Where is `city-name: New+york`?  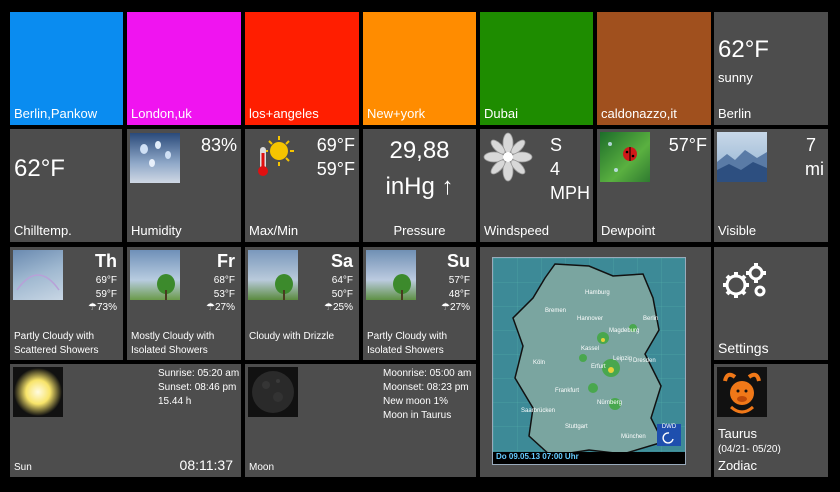
city-name: New+york is located at coordinates (396, 113).